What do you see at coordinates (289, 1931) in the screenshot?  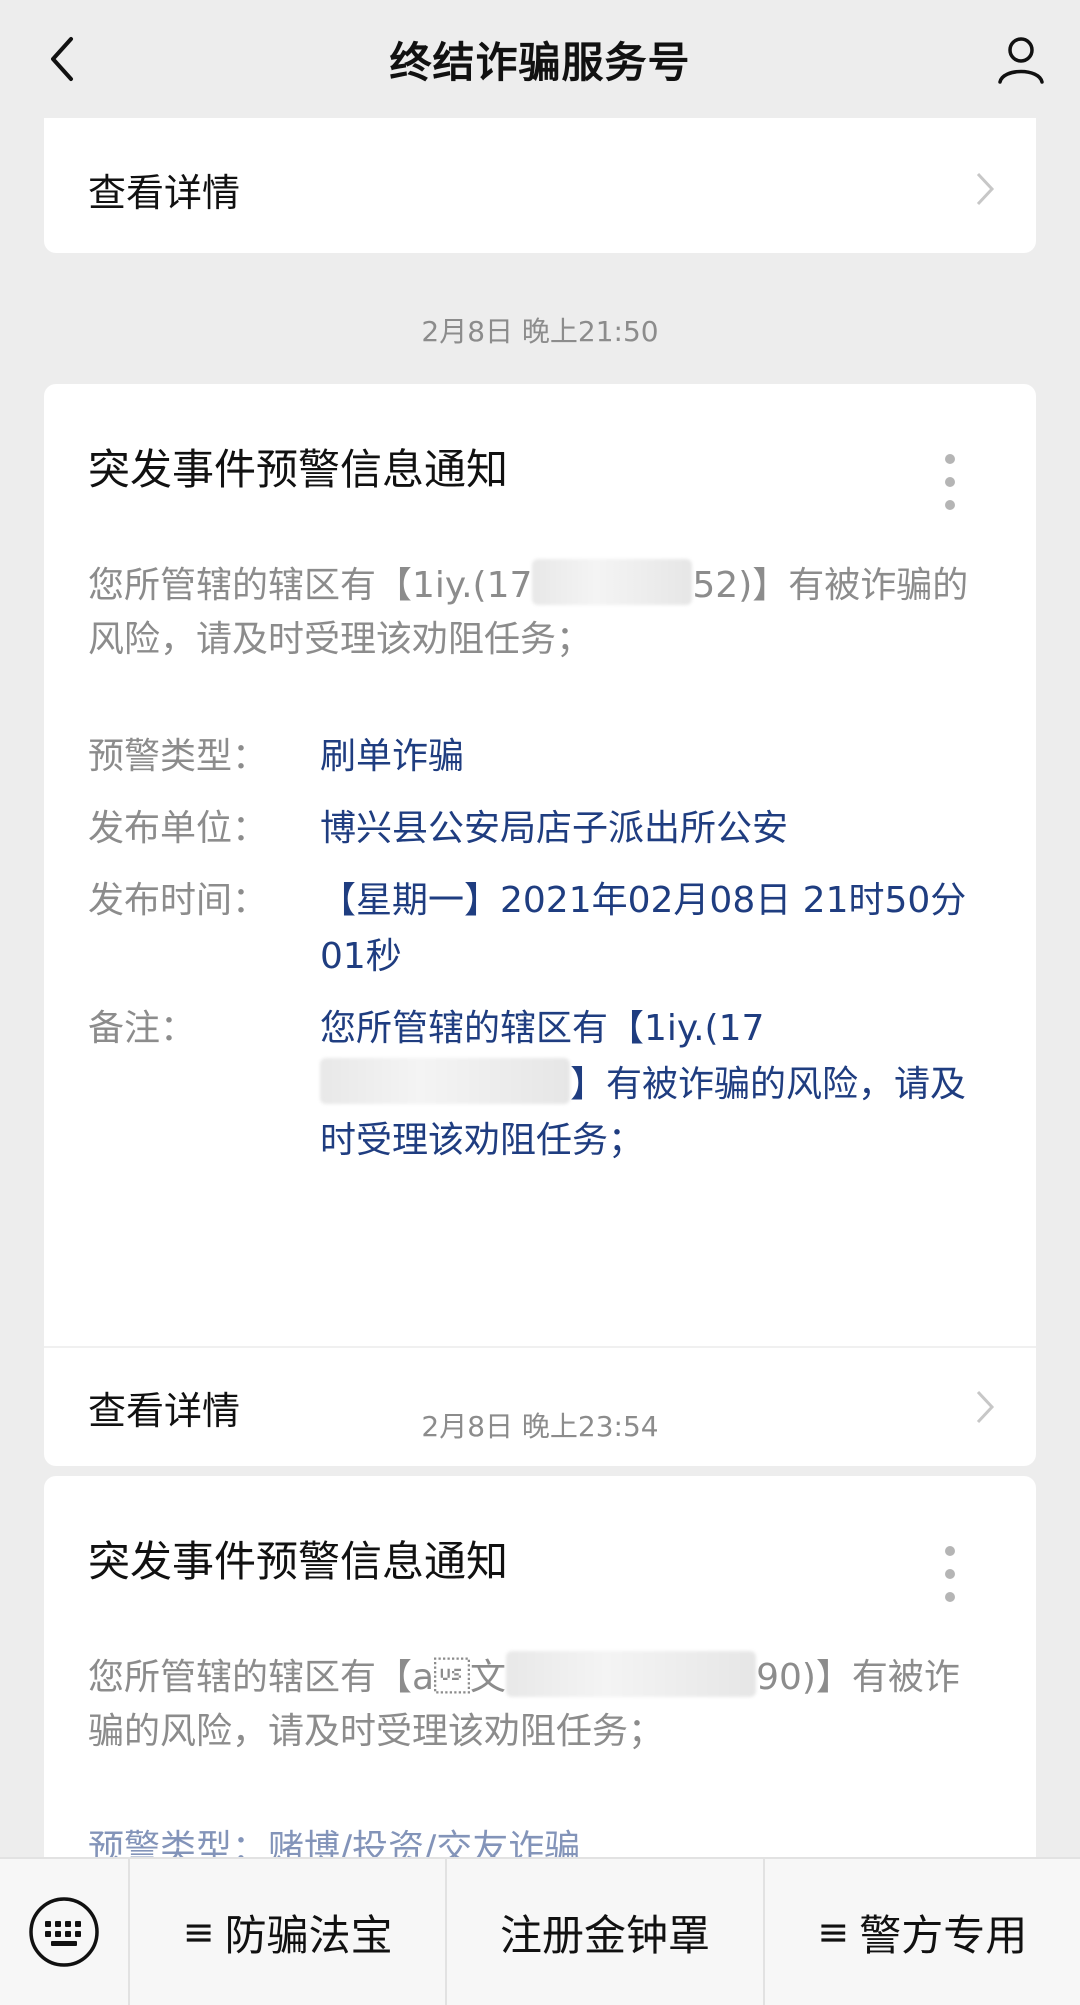 I see `menu-anti-fraud-tips: ≡ 防骗法宝` at bounding box center [289, 1931].